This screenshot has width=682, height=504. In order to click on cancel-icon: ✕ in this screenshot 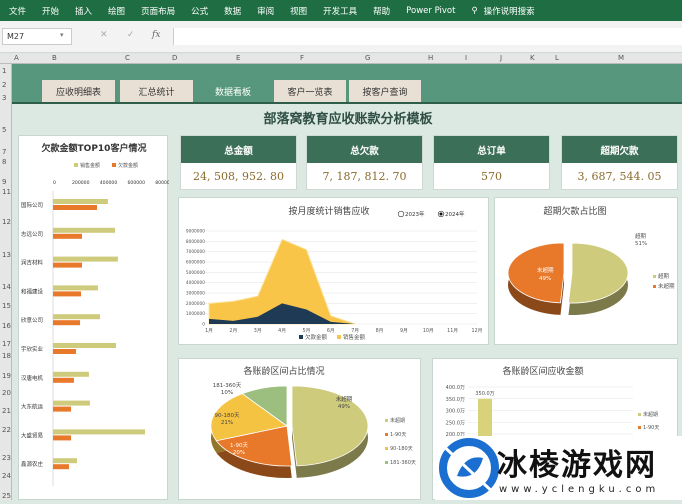, I will do `click(104, 35)`.